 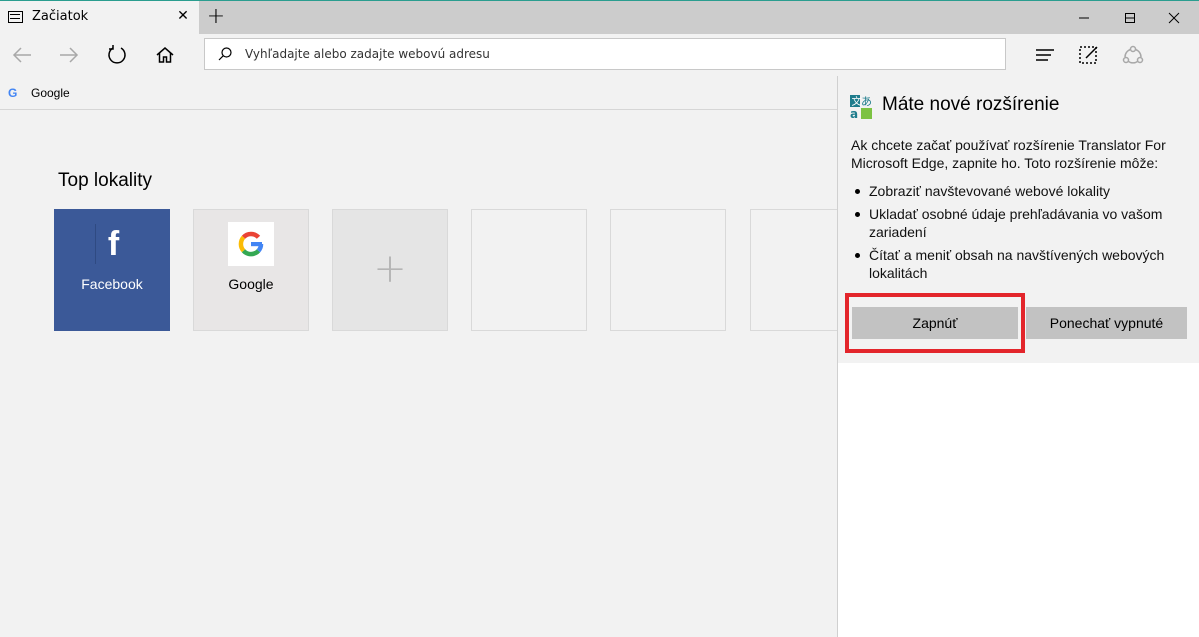 I want to click on svg-text: a, so click(x=854, y=113).